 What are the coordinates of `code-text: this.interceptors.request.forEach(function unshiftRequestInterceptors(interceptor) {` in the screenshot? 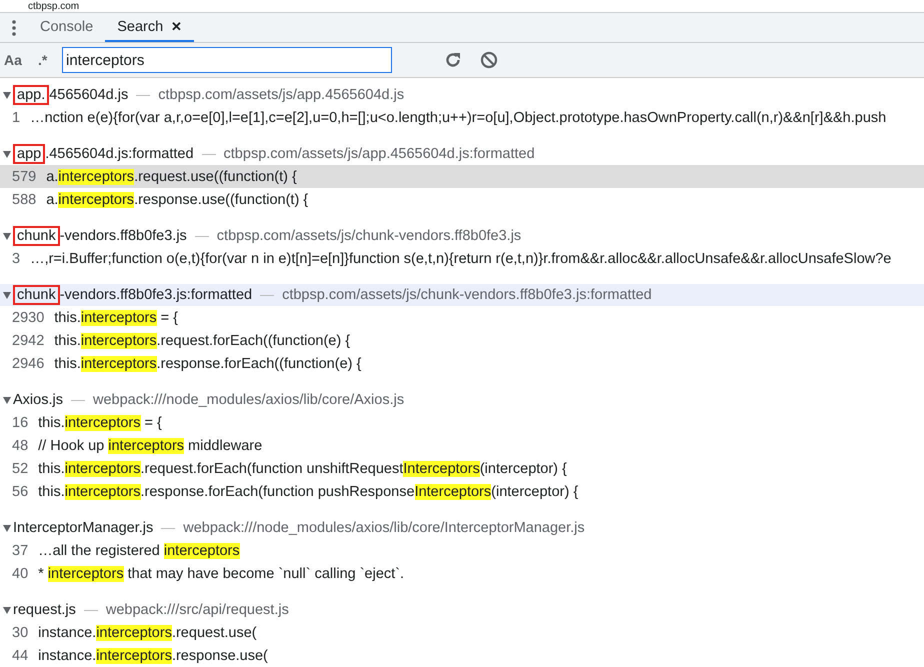 It's located at (302, 468).